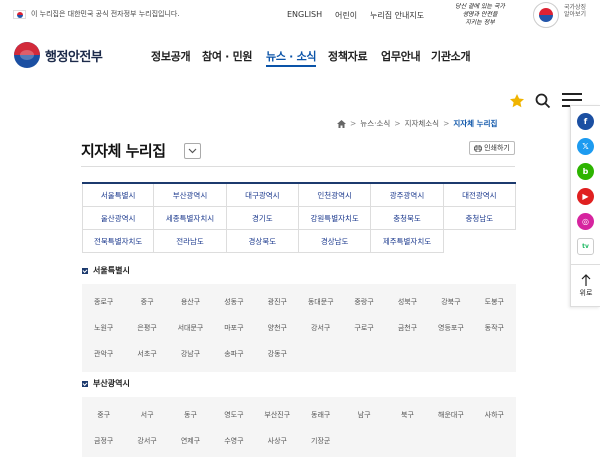 This screenshot has height=457, width=600. I want to click on district-link: 금천구, so click(407, 328).